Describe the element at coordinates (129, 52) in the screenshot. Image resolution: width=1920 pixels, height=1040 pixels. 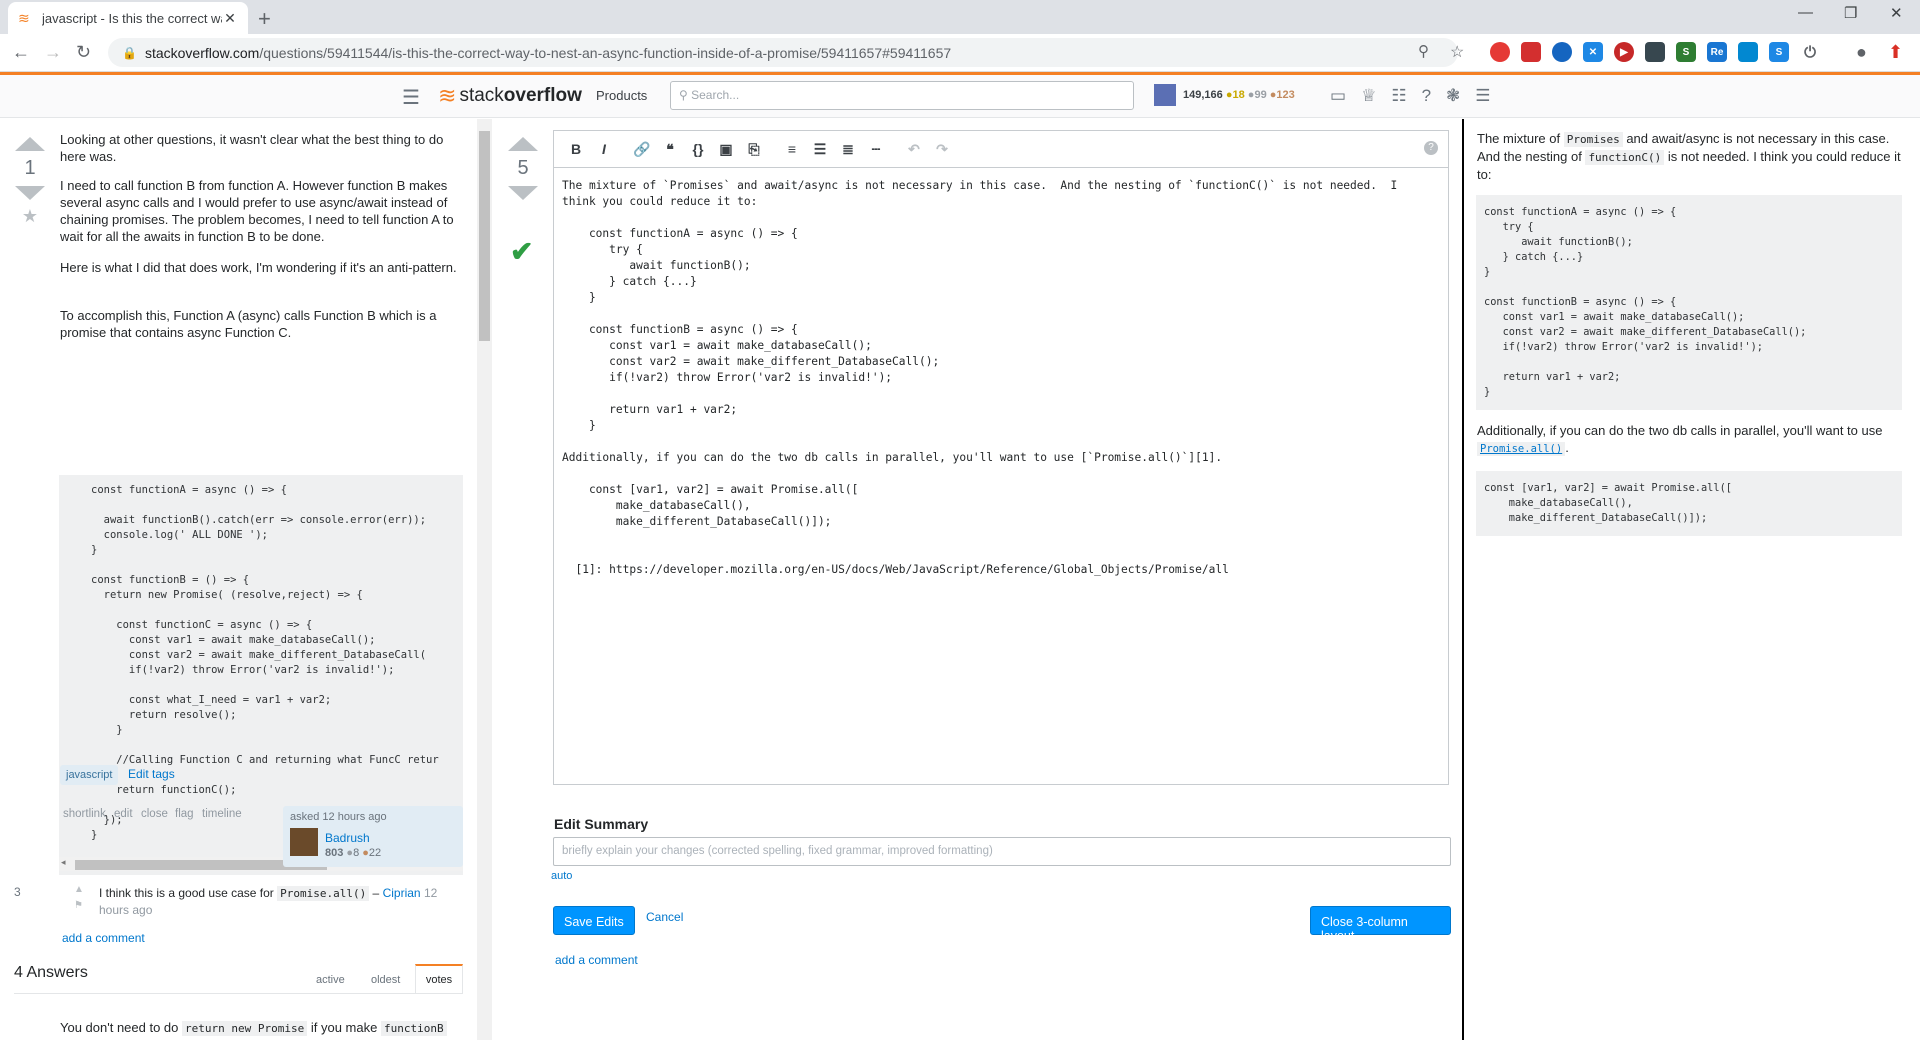
I see `lock-icon: 🔒` at that location.